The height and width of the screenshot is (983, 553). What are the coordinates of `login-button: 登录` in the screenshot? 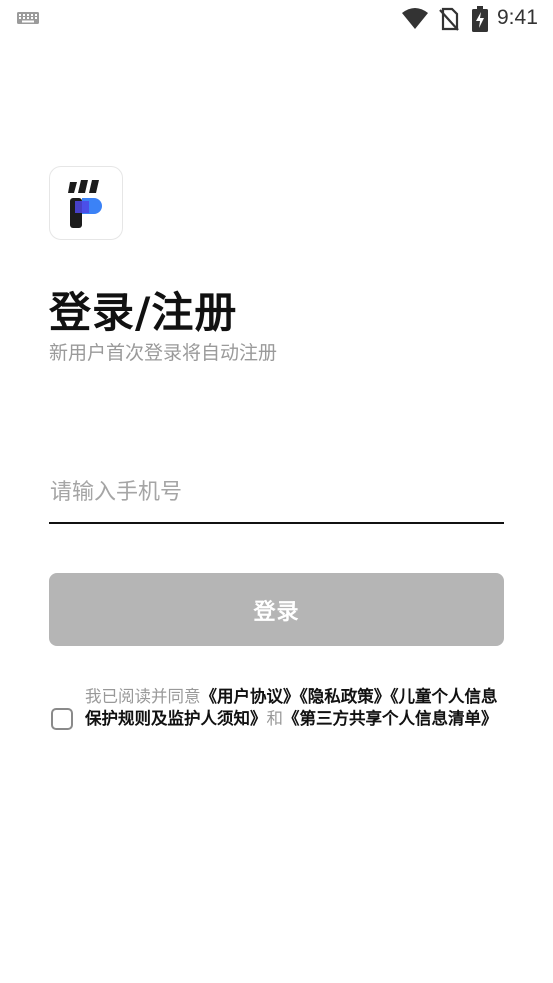 It's located at (276, 609).